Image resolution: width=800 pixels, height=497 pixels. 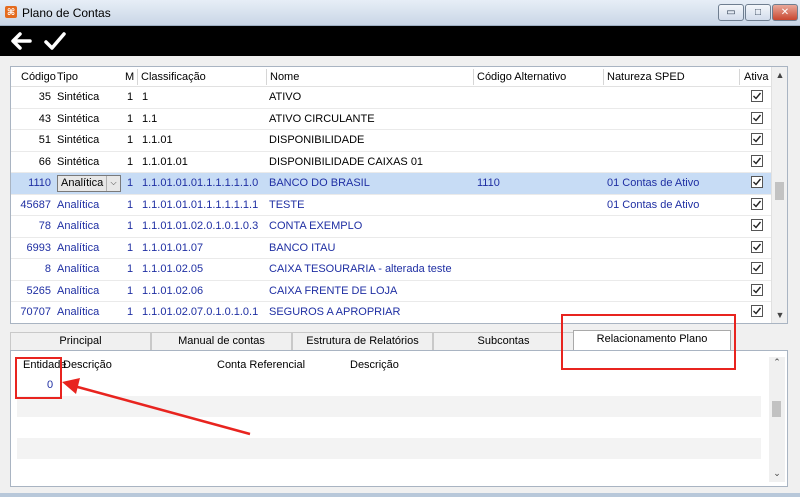 What do you see at coordinates (165, 161) in the screenshot?
I see `cell-classificacao: 1.1.01.01` at bounding box center [165, 161].